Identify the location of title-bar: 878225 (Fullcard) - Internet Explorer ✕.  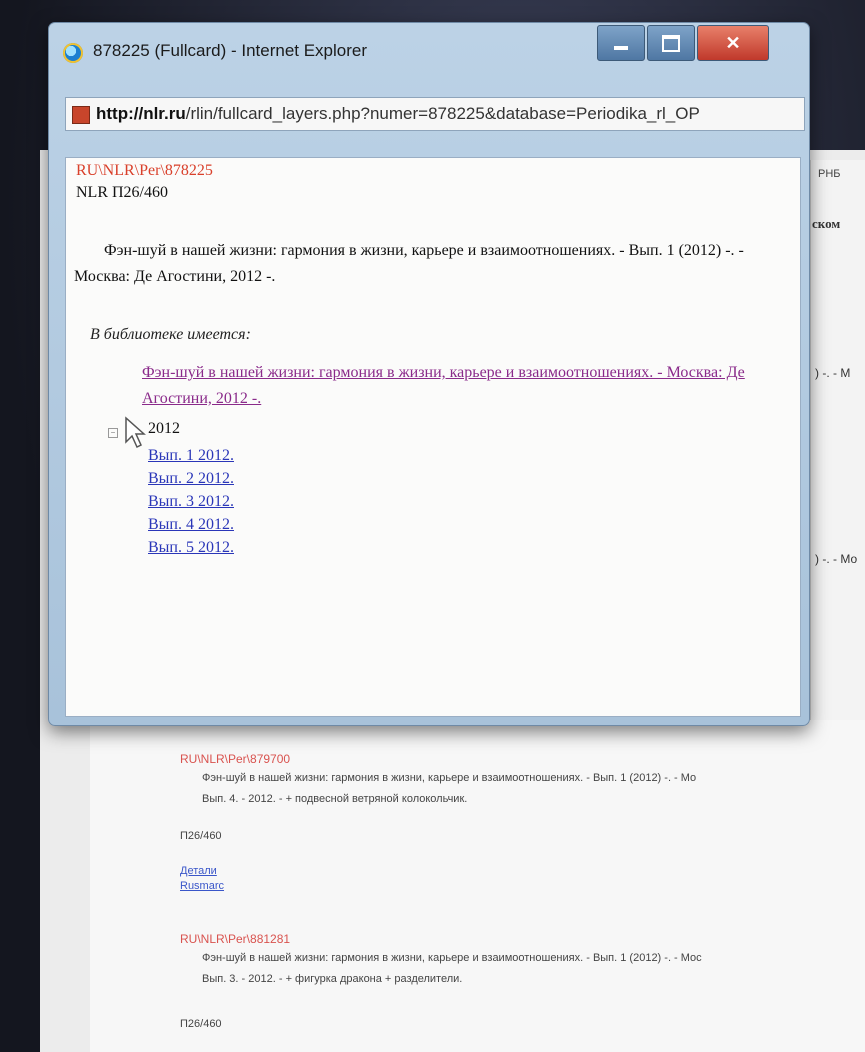
(429, 47).